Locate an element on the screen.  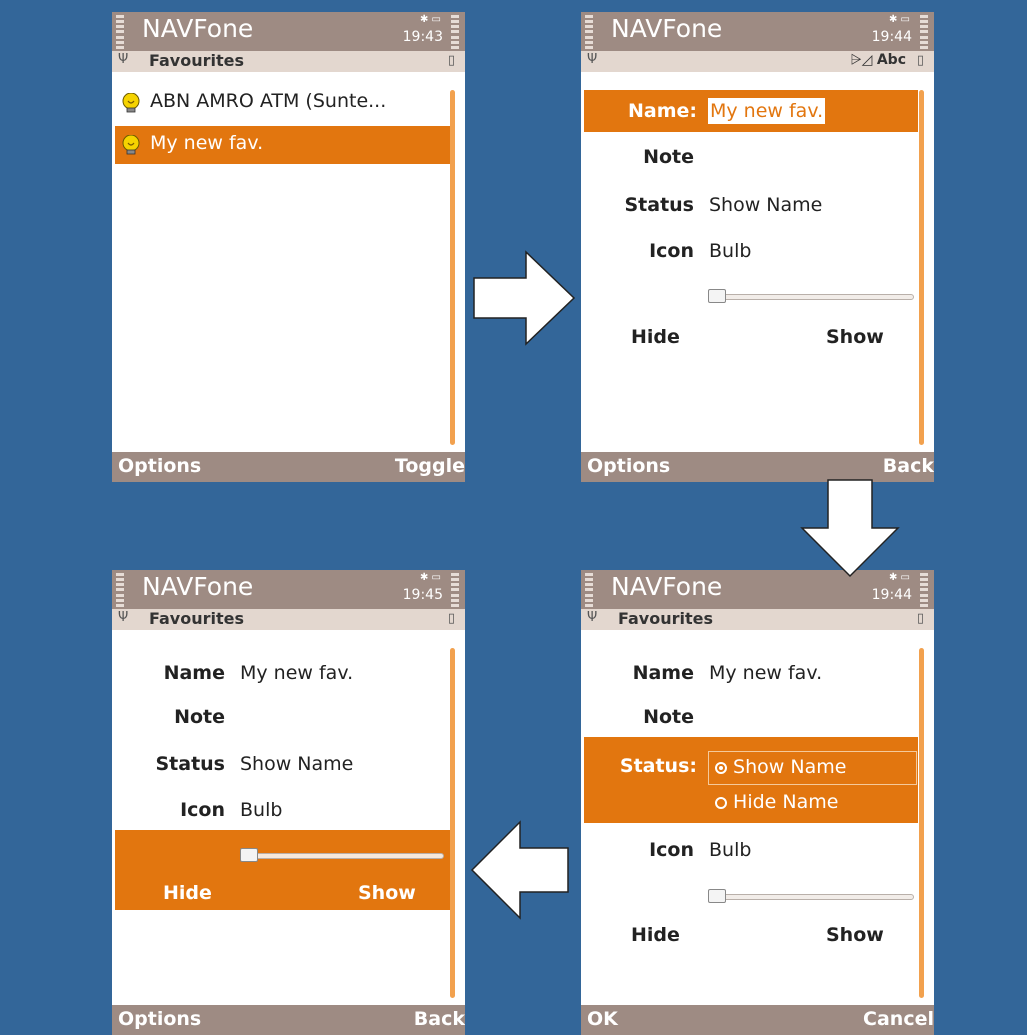
status-row-selected: Status: Show Name Hide Name is located at coordinates (751, 780).